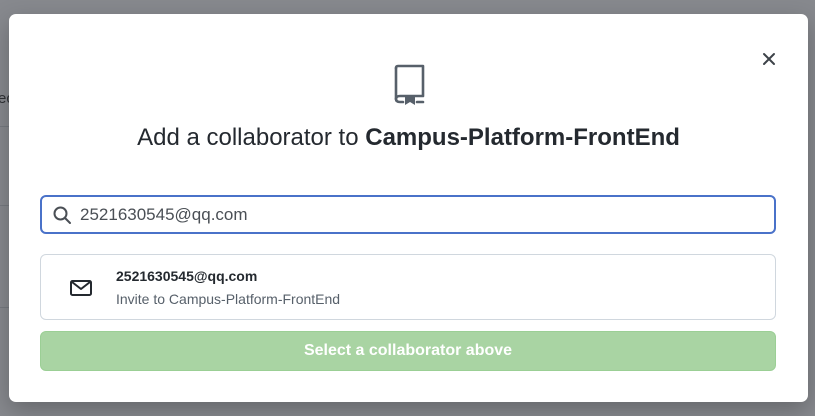 This screenshot has height=416, width=815. I want to click on collaborator-search-input, so click(410, 214).